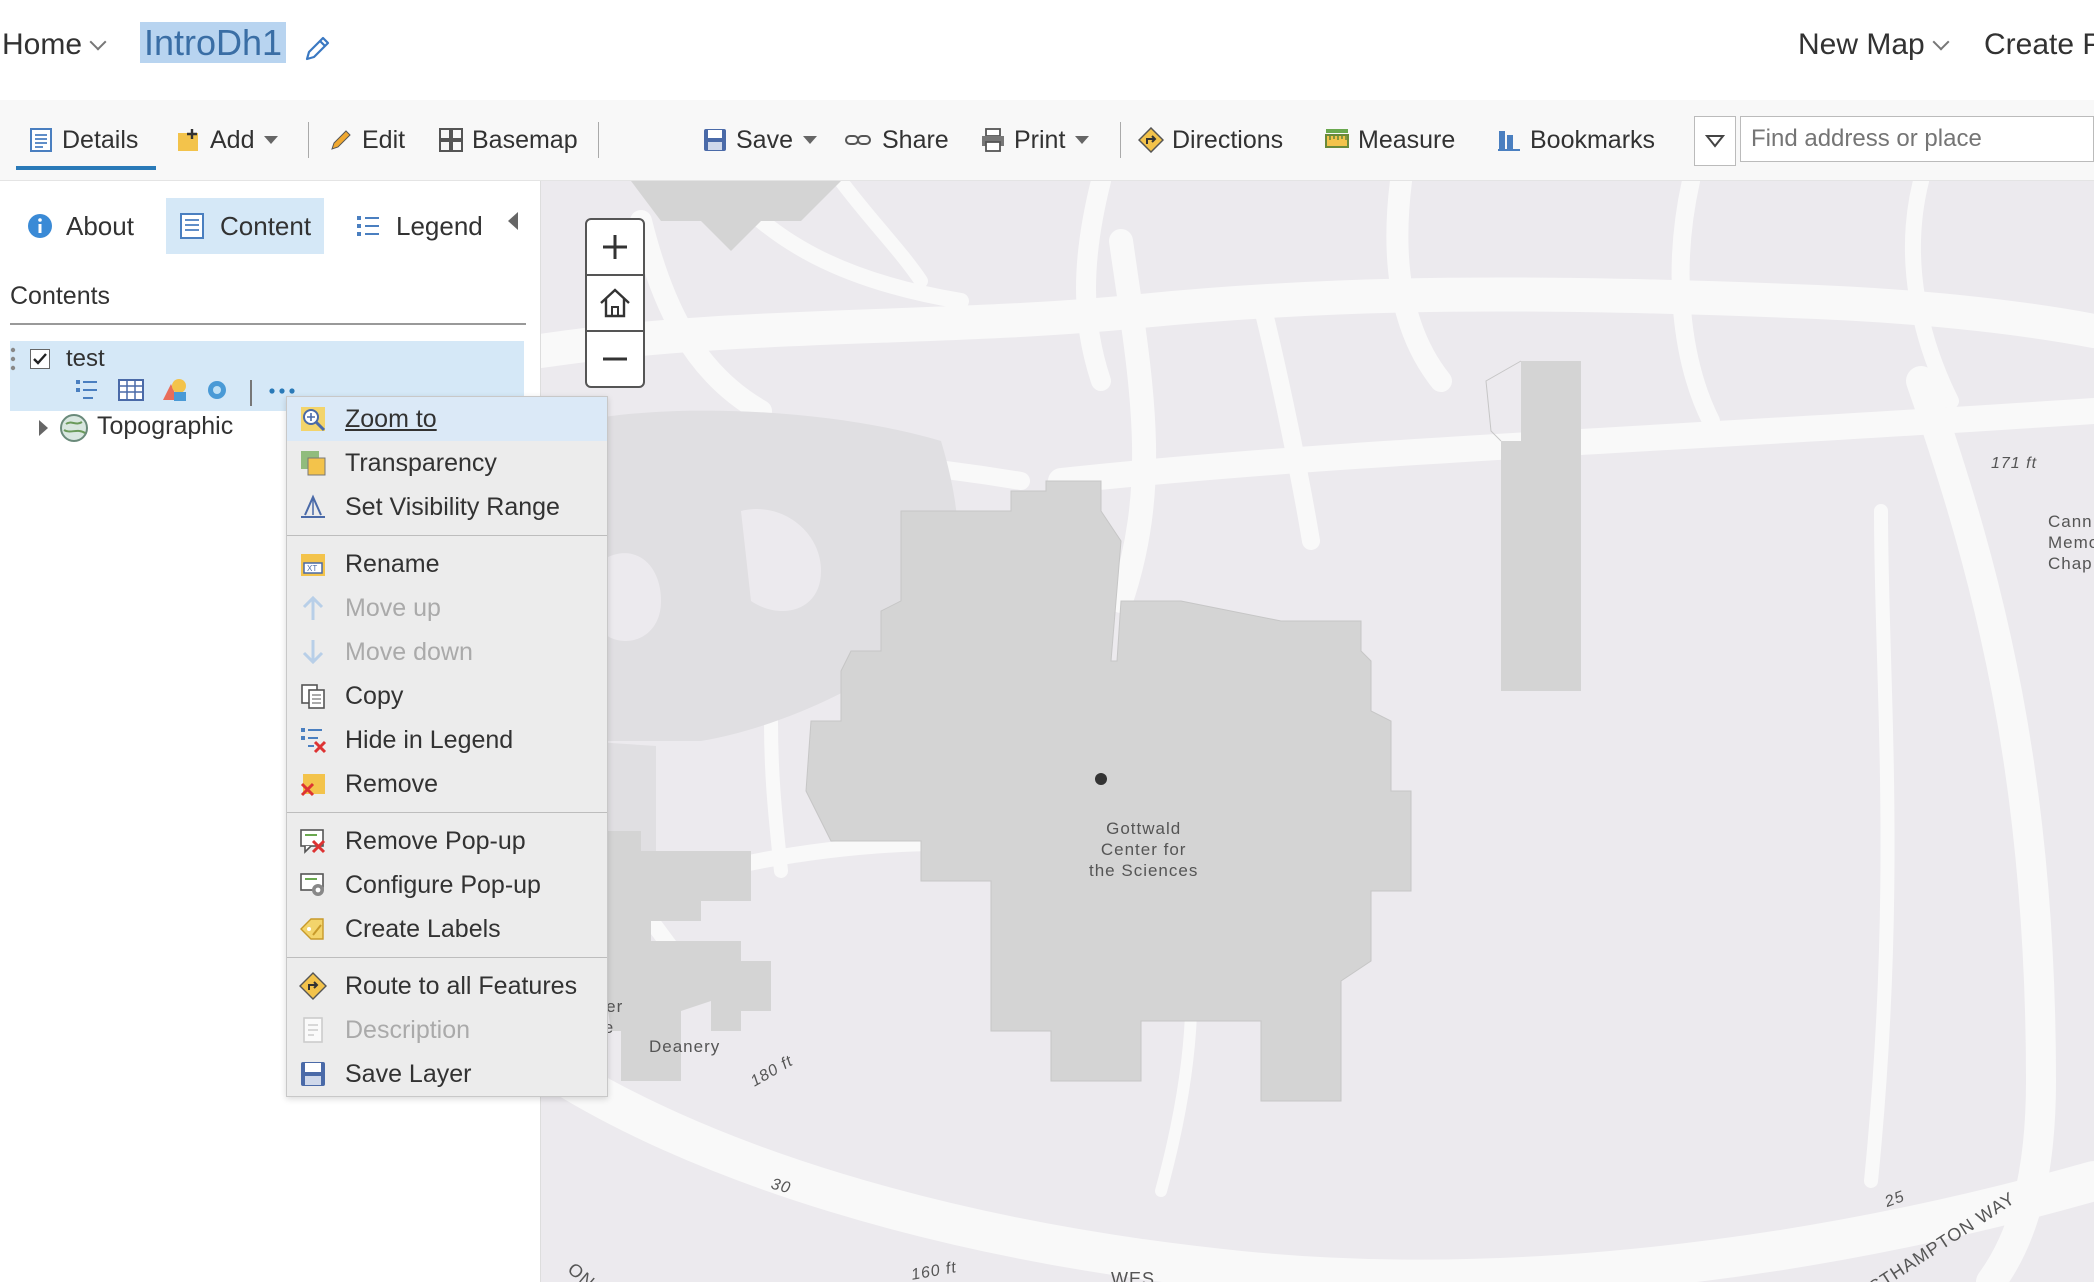 This screenshot has height=1282, width=2094. What do you see at coordinates (508, 140) in the screenshot?
I see `basemap-button: Basemap` at bounding box center [508, 140].